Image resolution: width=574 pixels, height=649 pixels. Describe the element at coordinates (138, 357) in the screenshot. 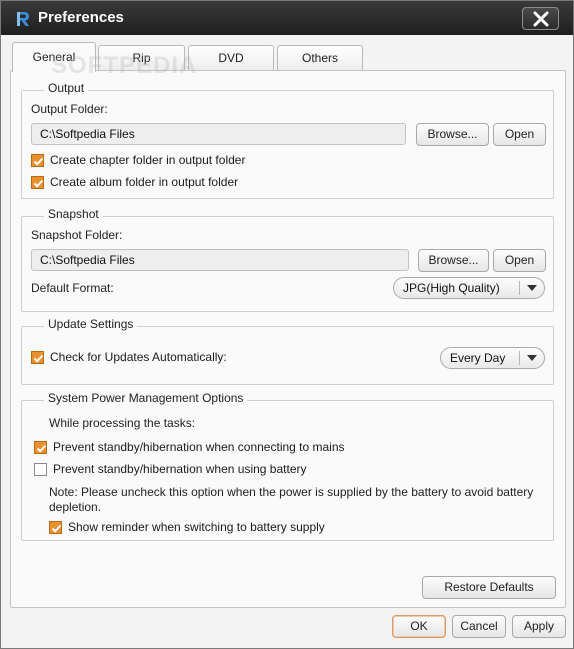

I see `auto-update-label: Check for Updates Automatically:` at that location.